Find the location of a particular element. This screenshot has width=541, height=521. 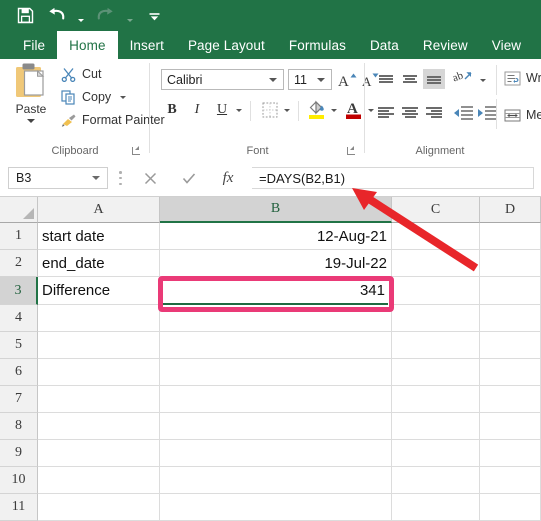

tab-data: Data is located at coordinates (384, 45).